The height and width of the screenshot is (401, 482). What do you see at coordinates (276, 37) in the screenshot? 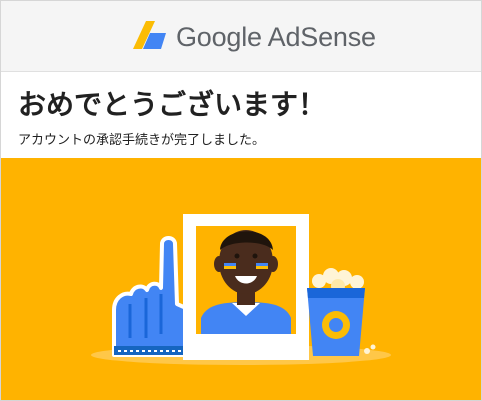
I see `brand-name: Google AdSense` at bounding box center [276, 37].